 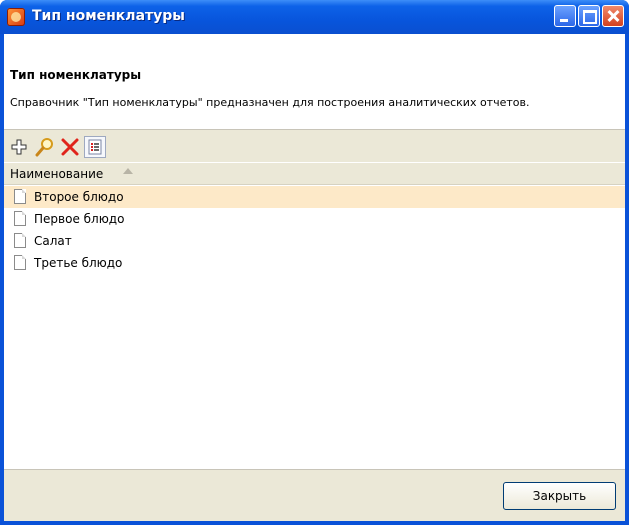 What do you see at coordinates (314, 495) in the screenshot?
I see `footer-panel: Закрыть` at bounding box center [314, 495].